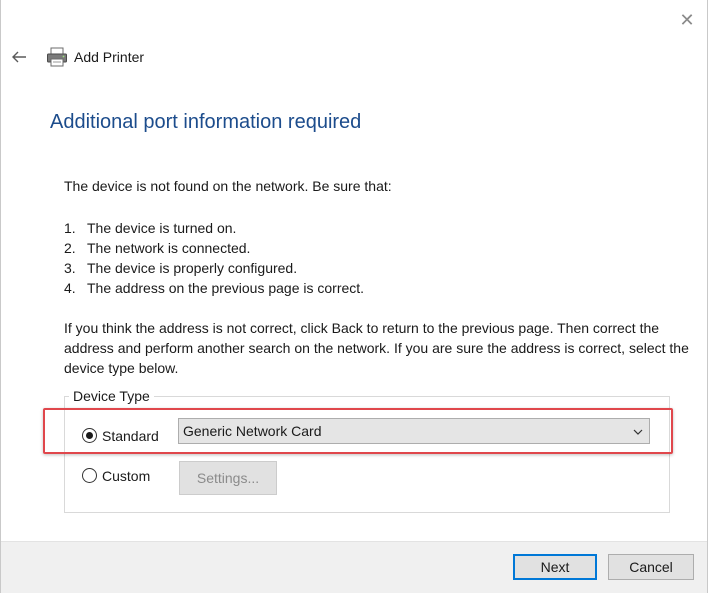 The image size is (708, 593). I want to click on chevron-down-icon, so click(638, 431).